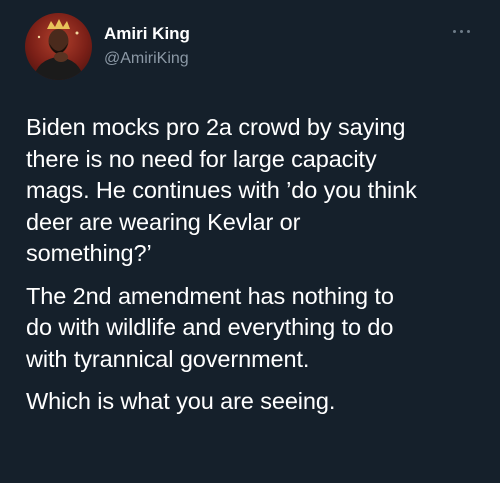 Image resolution: width=500 pixels, height=483 pixels. Describe the element at coordinates (58, 49) in the screenshot. I see `avatar-image` at that location.